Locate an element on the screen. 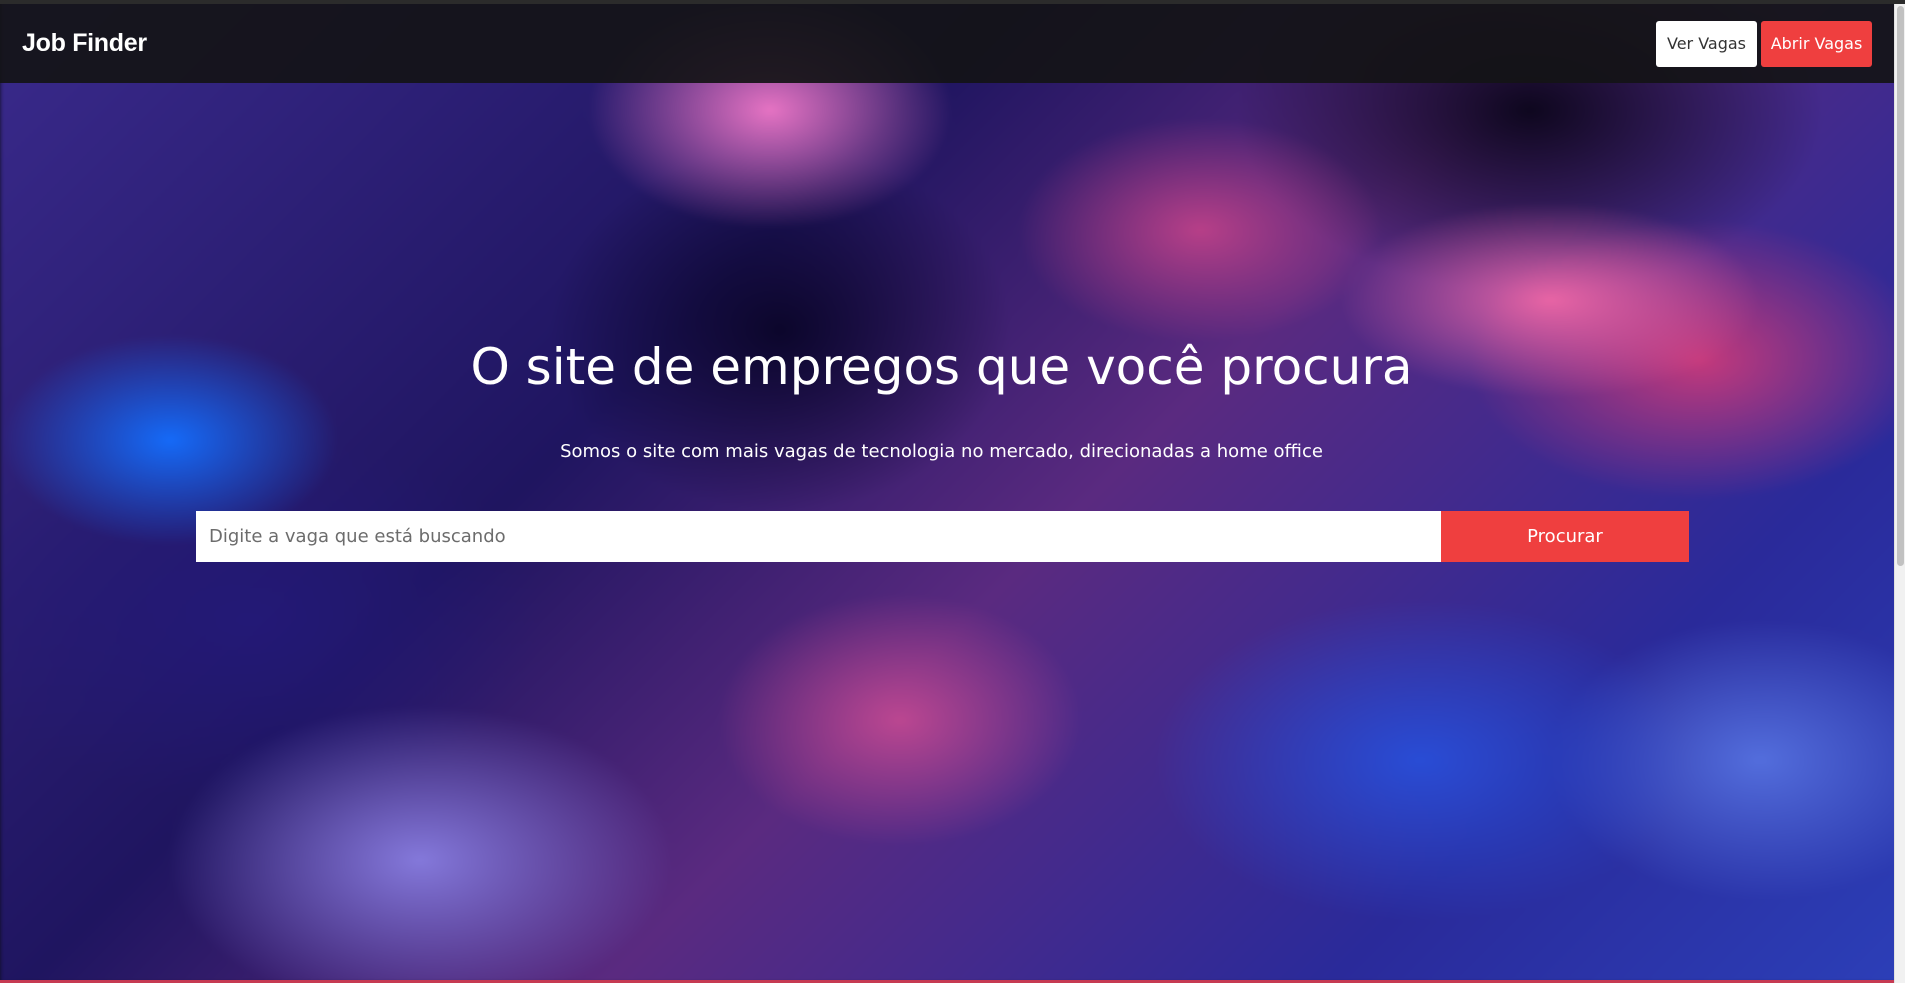  abrir-vagas-button: Abrir Vagas is located at coordinates (1816, 43).